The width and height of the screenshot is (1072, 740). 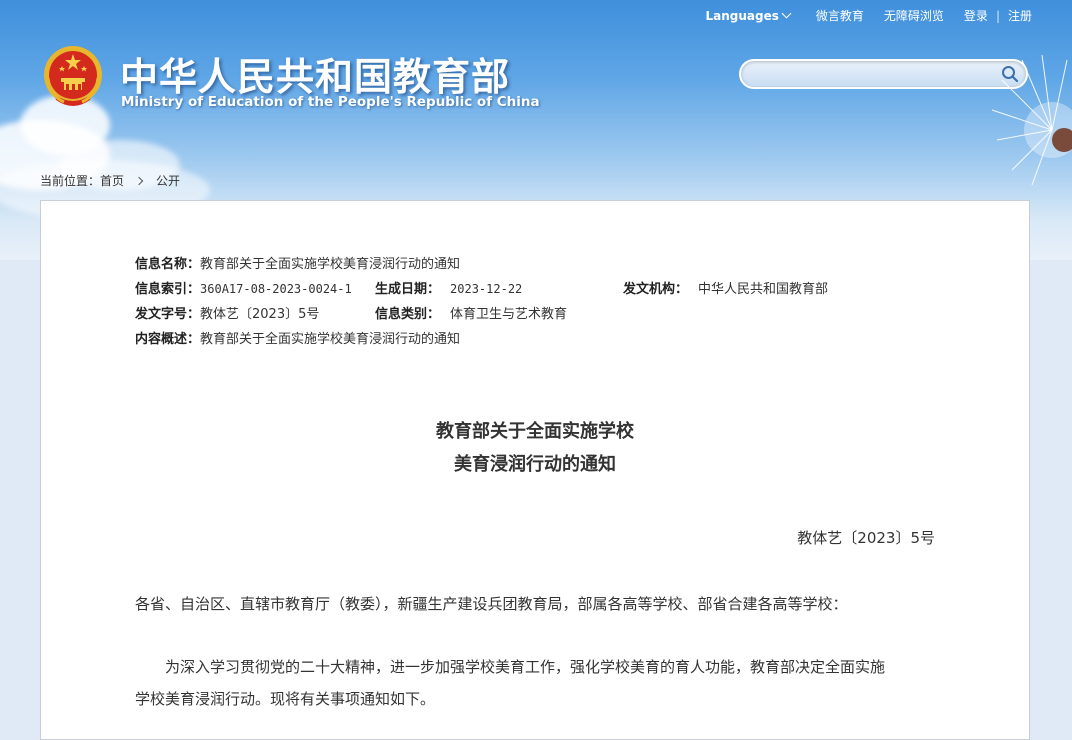 I want to click on site-title: 中华人民共和国教育部, so click(x=315, y=77).